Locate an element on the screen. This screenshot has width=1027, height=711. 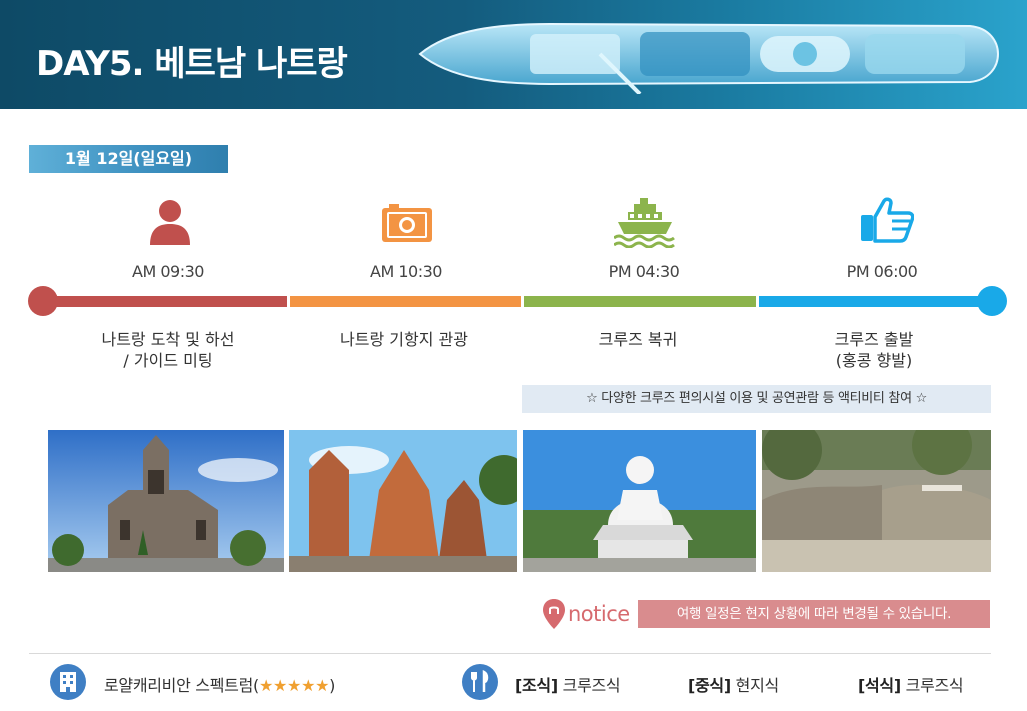
breakfast-info: [조식] 크루즈식 is located at coordinates (568, 684).